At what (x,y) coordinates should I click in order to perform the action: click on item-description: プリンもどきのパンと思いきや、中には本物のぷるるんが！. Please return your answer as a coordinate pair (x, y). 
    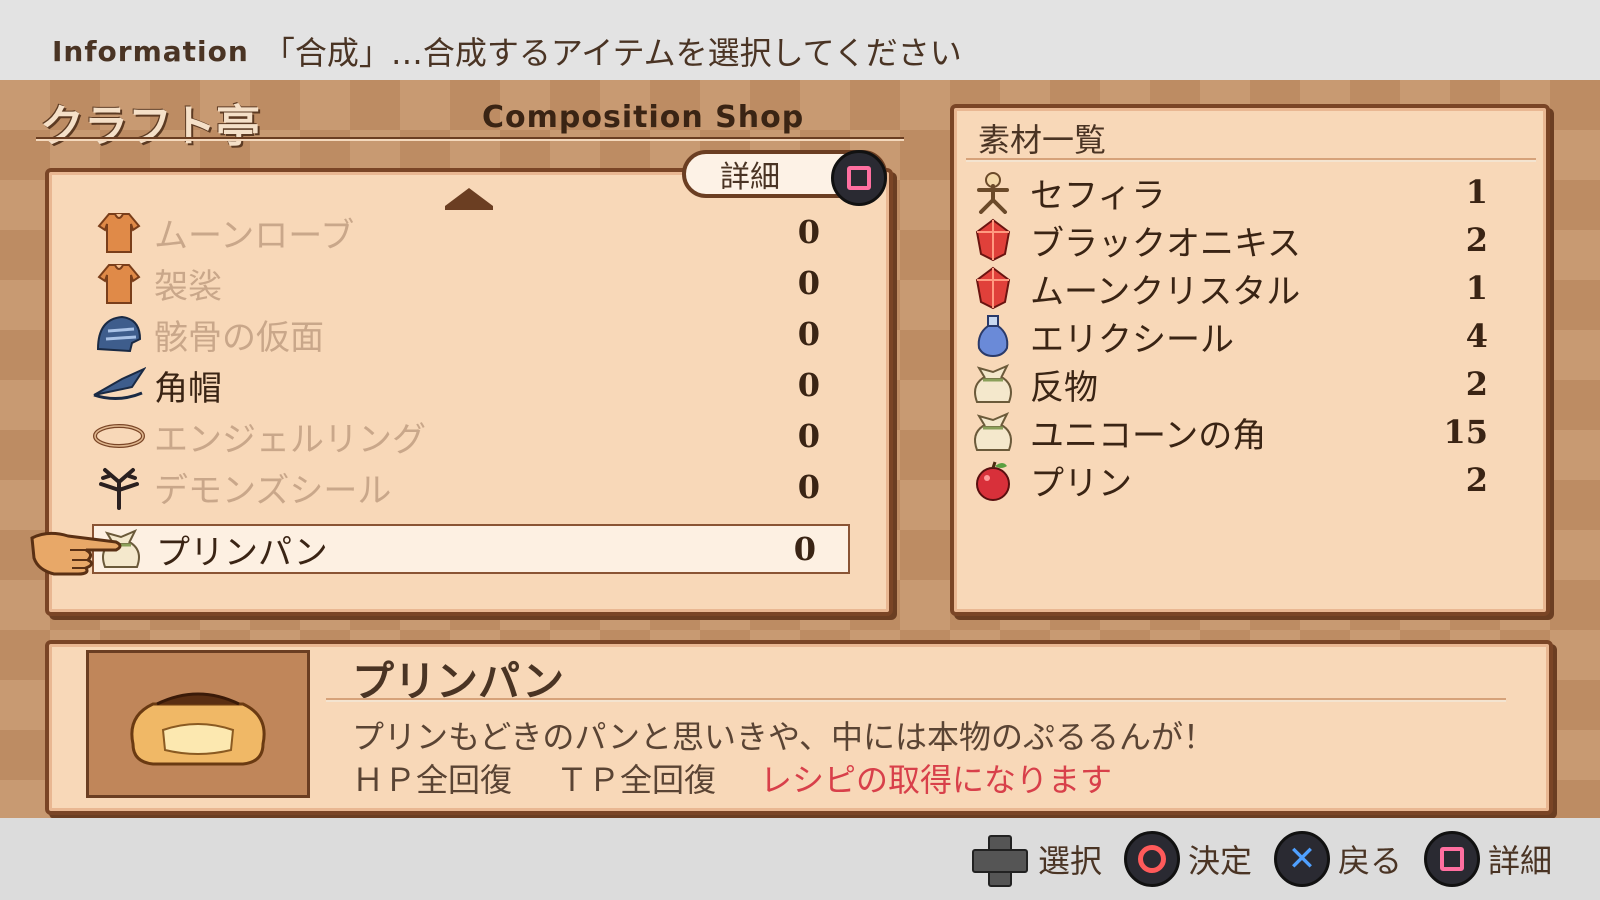
    Looking at the image, I should click on (784, 737).